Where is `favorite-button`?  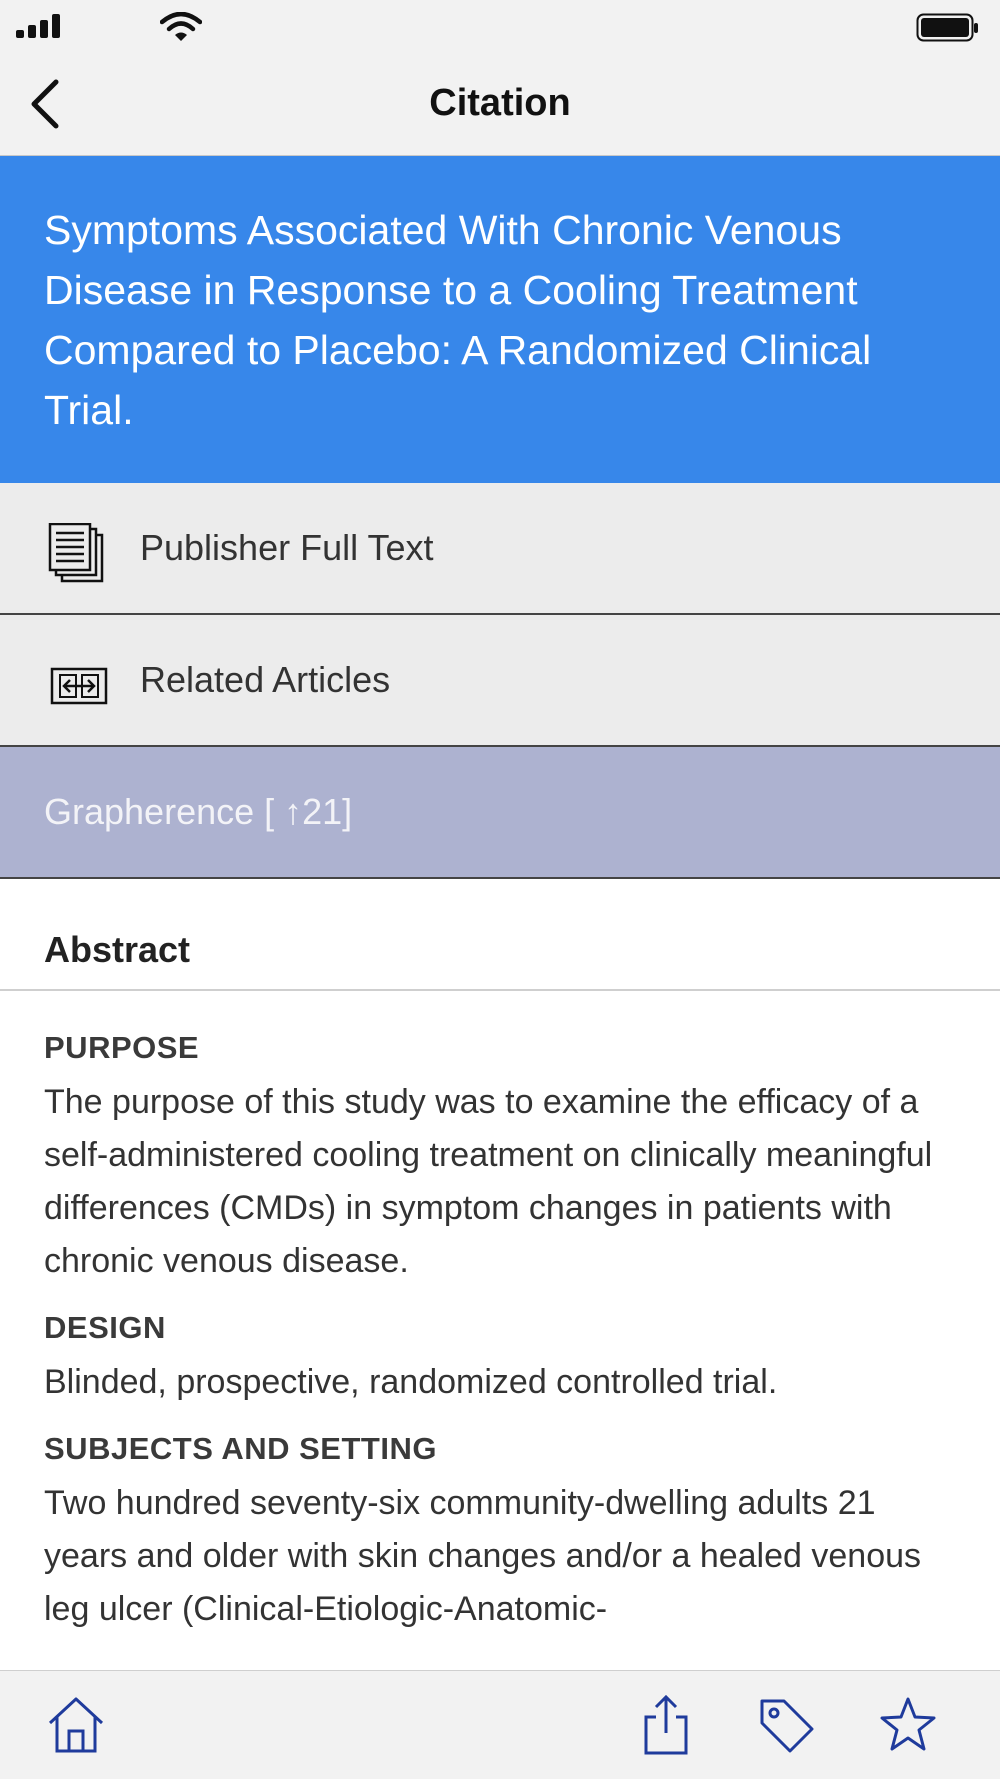 favorite-button is located at coordinates (908, 1725).